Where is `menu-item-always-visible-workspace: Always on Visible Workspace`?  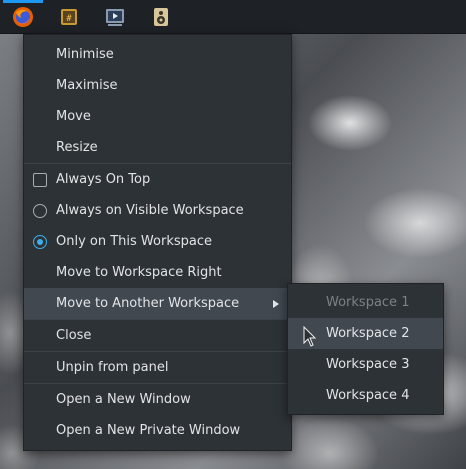
menu-item-always-visible-workspace: Always on Visible Workspace is located at coordinates (157, 210).